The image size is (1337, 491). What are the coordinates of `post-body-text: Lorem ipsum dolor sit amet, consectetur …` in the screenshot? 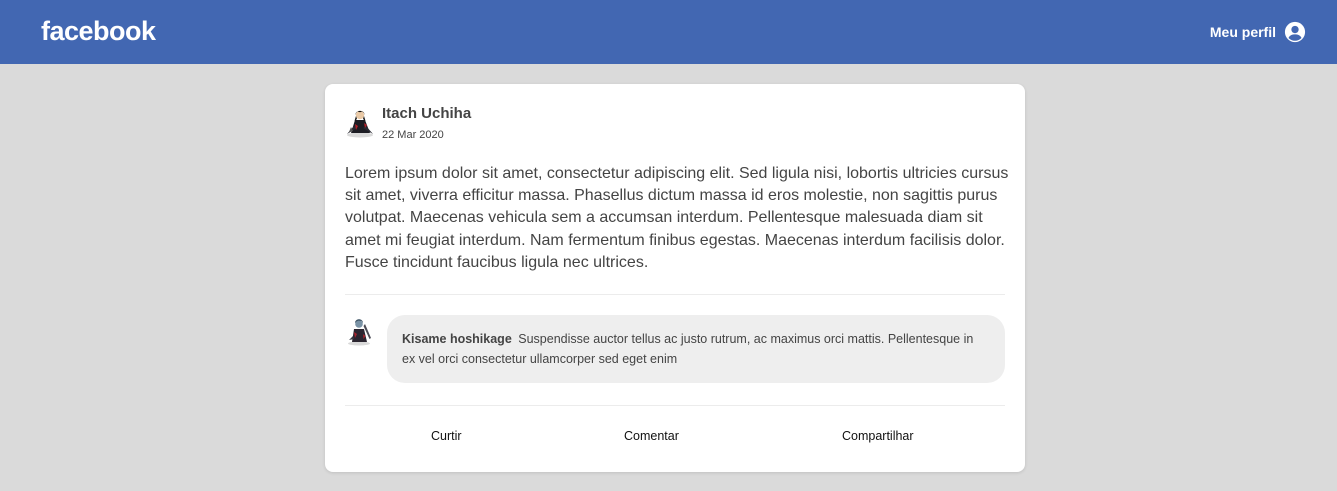 It's located at (677, 218).